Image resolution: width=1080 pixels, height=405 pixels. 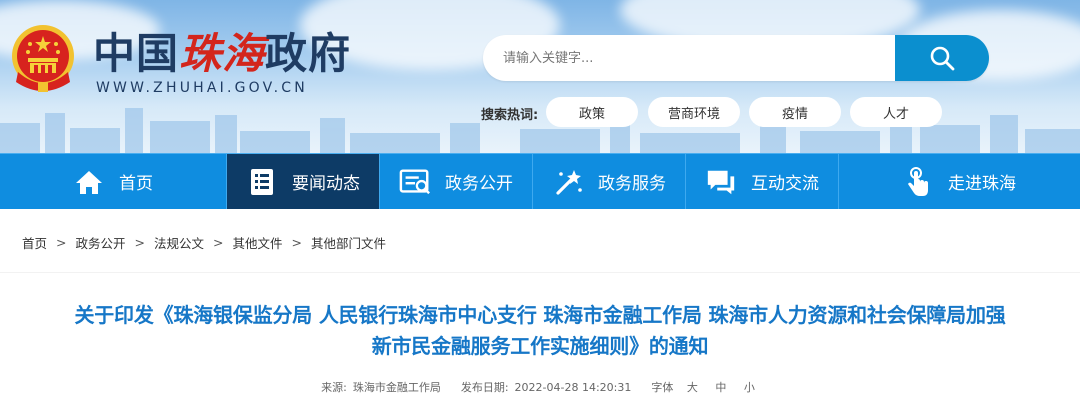 I want to click on nav-item-government-affairs: 政务公开, so click(x=456, y=181).